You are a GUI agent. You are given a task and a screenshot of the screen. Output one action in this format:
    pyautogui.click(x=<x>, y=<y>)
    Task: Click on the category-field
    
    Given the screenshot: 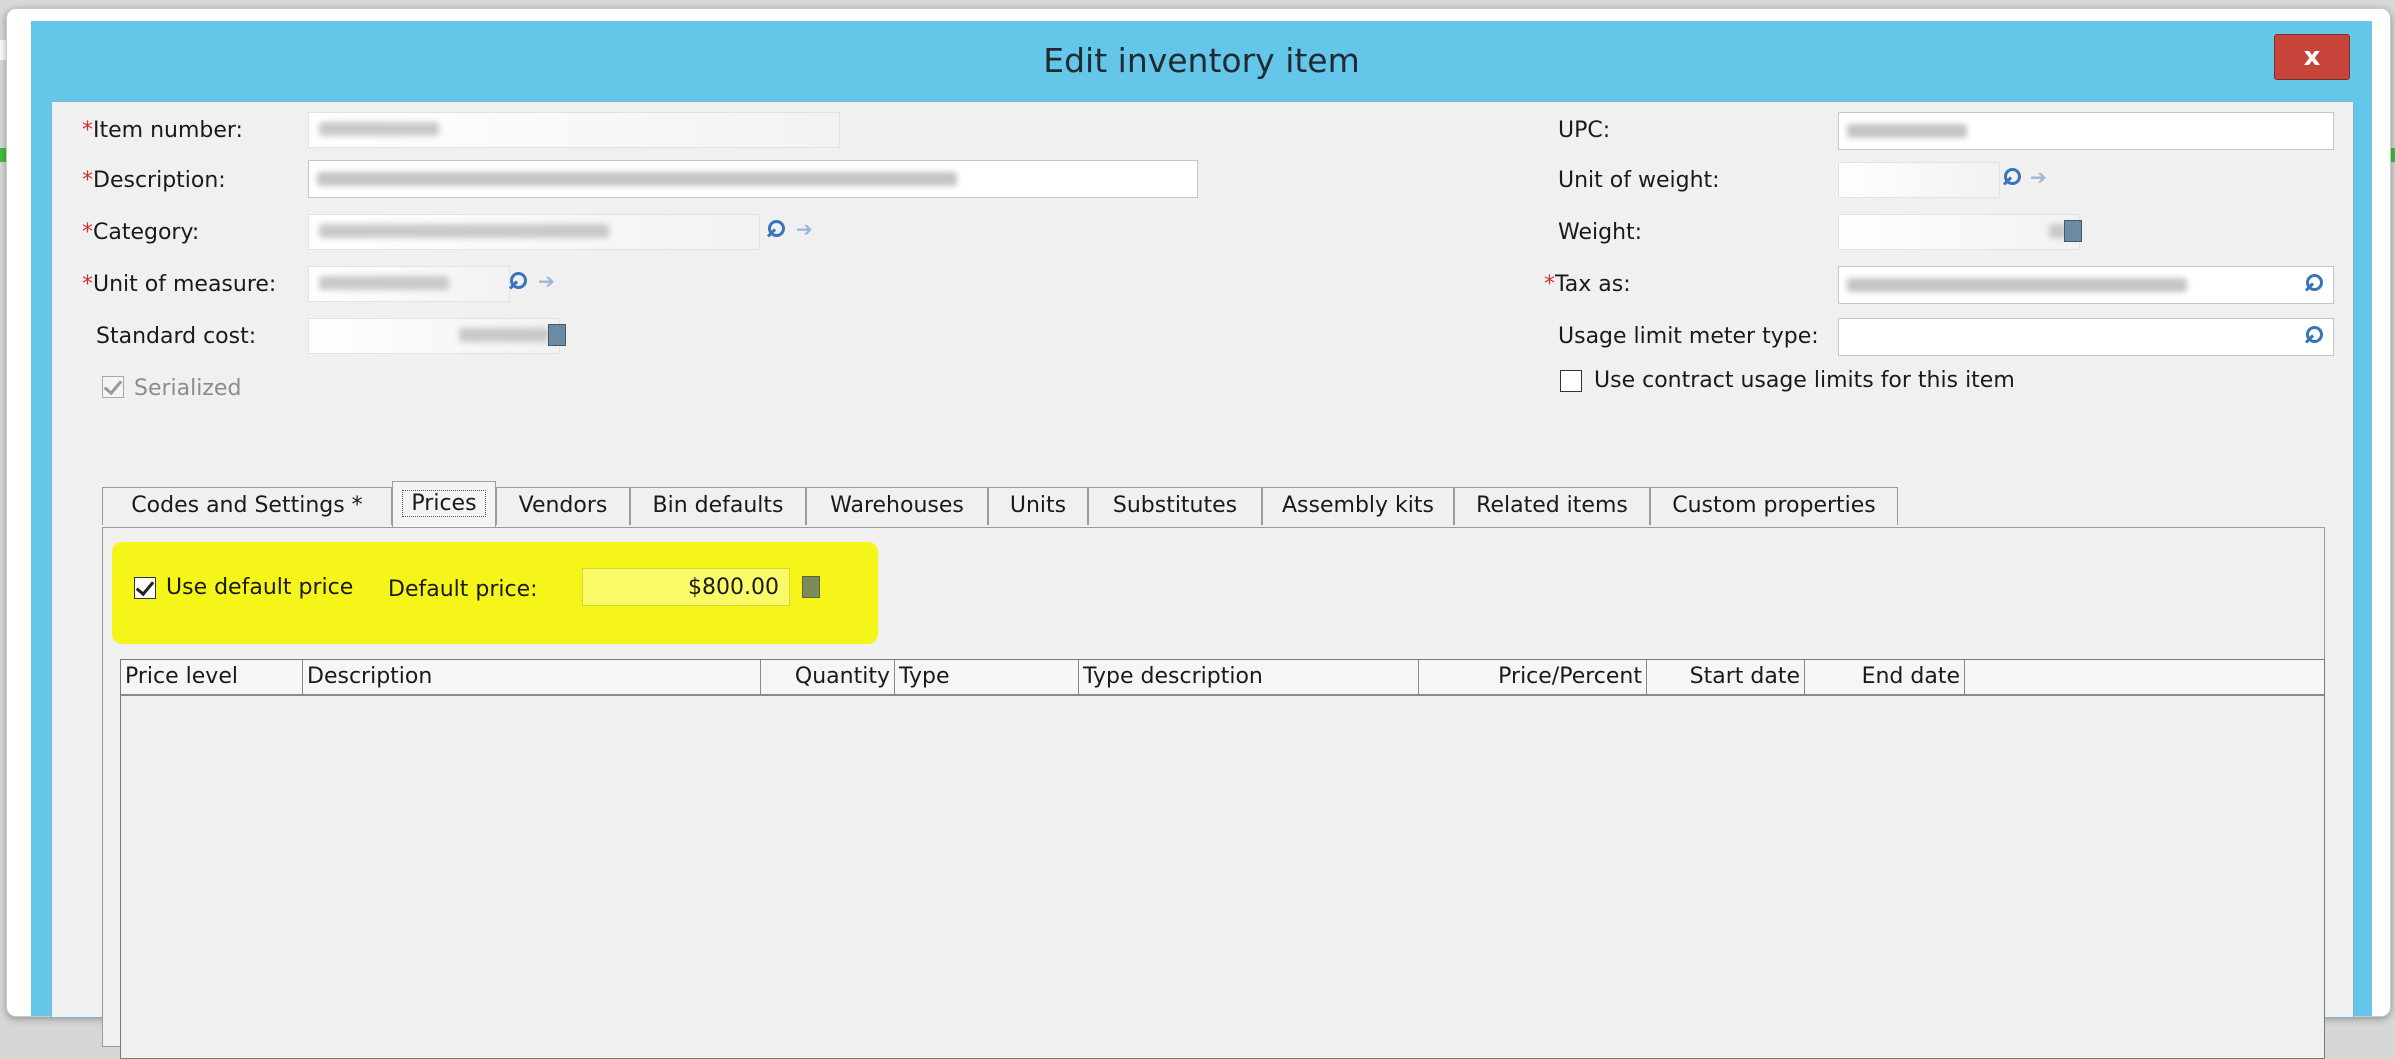 What is the action you would take?
    pyautogui.click(x=534, y=232)
    